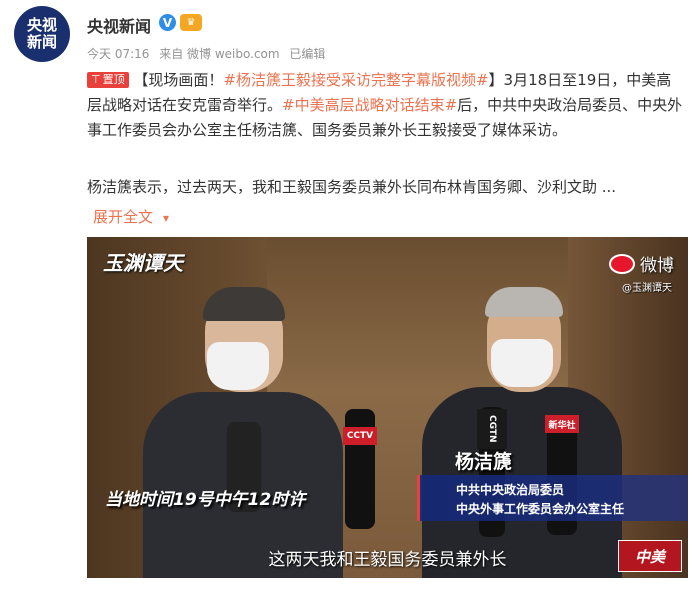 This screenshot has height=592, width=697. Describe the element at coordinates (647, 288) in the screenshot. I see `weibo-watermark-handle: @玉渊谭天` at that location.